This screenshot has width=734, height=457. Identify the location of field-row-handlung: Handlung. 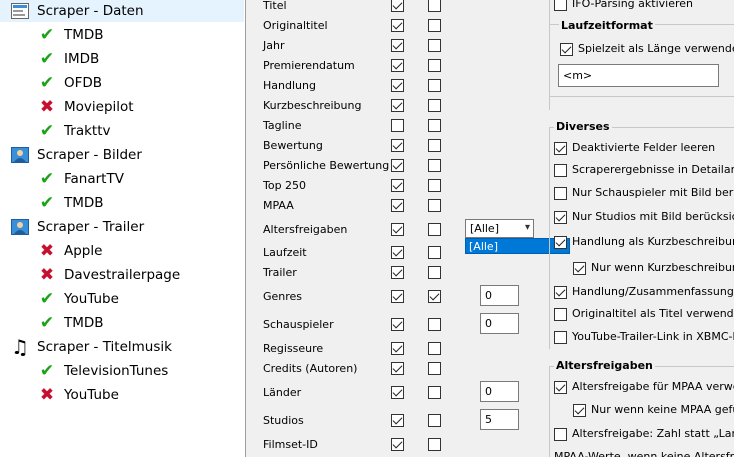
(397, 87).